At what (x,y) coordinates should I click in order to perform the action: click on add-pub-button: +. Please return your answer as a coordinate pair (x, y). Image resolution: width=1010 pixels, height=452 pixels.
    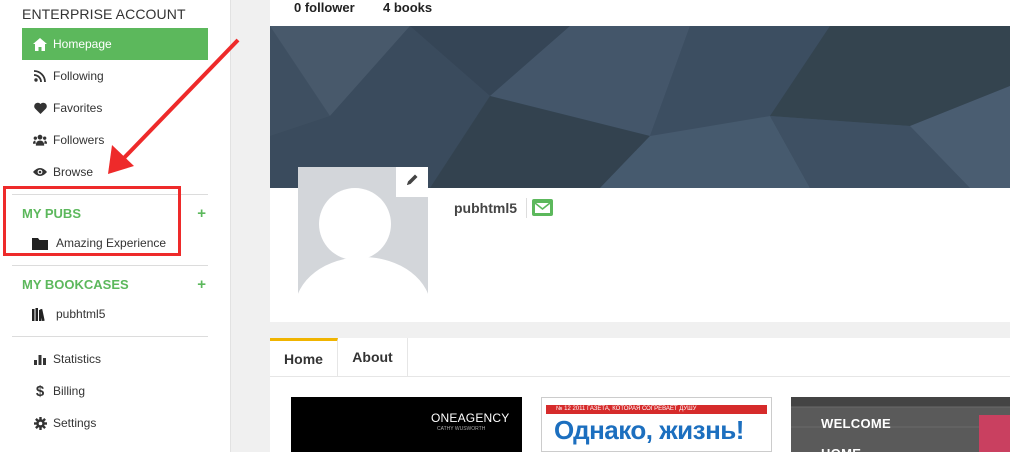
    Looking at the image, I should click on (201, 213).